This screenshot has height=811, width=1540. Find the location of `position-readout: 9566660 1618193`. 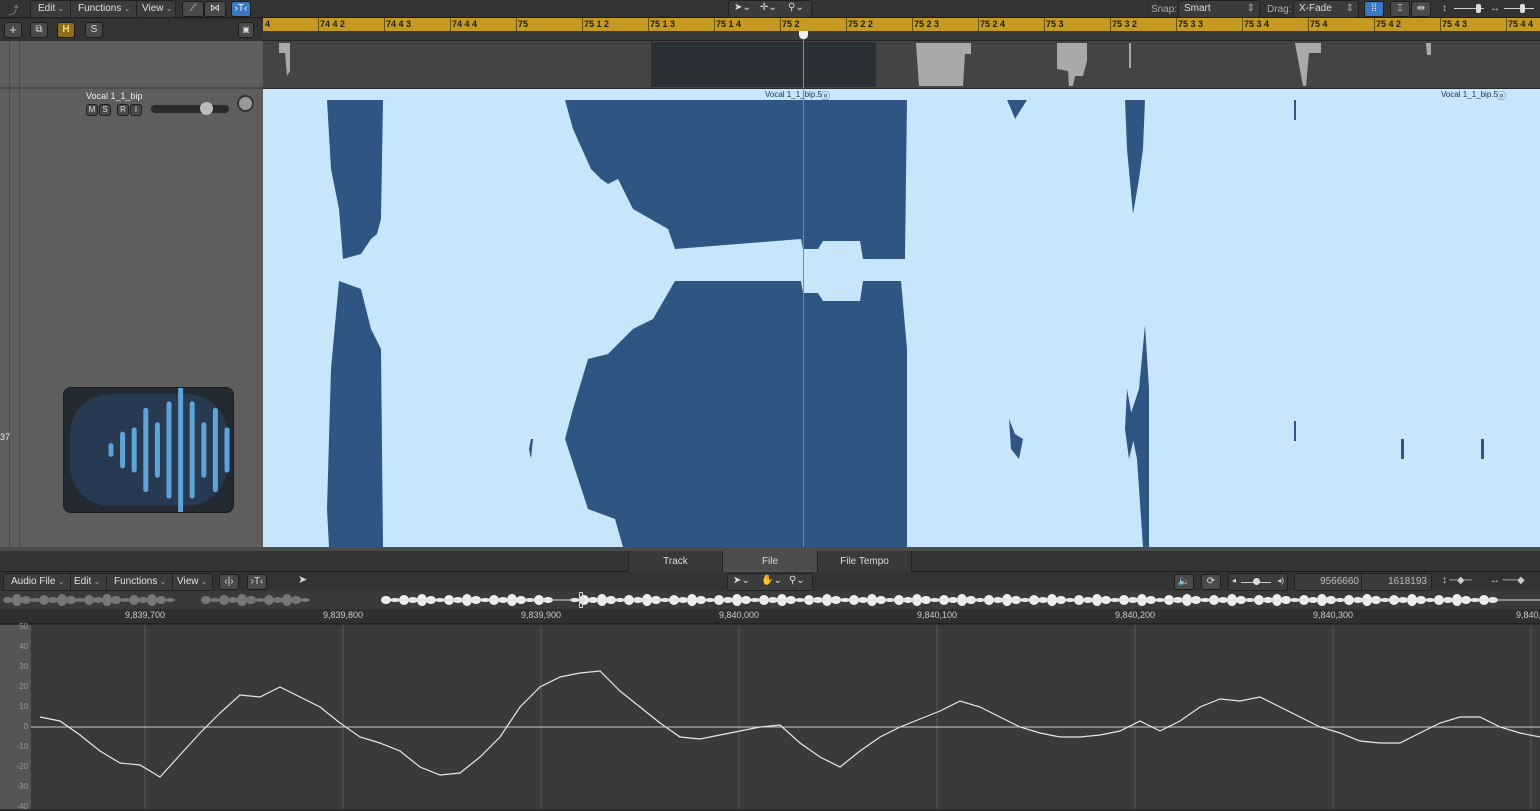

position-readout: 9566660 1618193 is located at coordinates (1363, 582).